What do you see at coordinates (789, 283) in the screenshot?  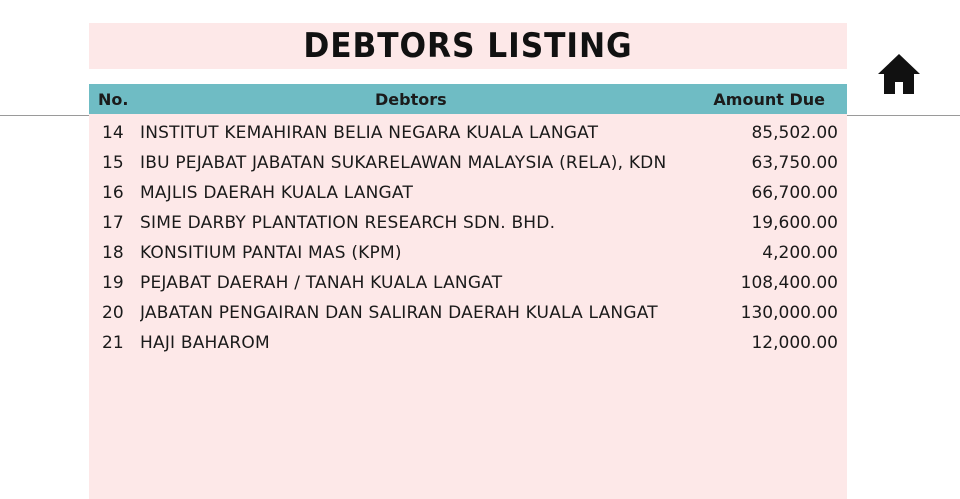 I see `row-amount: 108,400.00` at bounding box center [789, 283].